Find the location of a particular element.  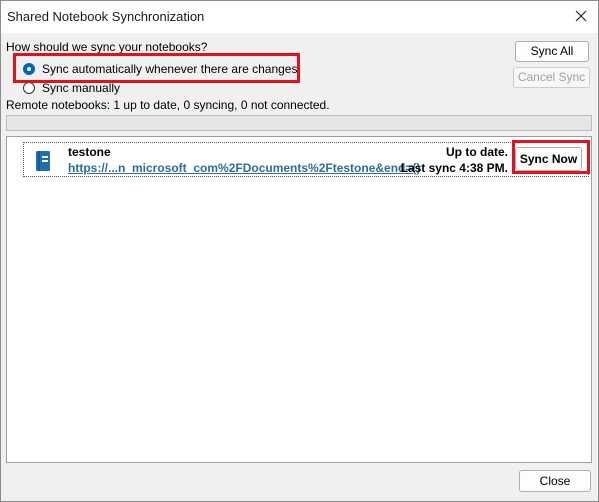

sync-progress-bar is located at coordinates (299, 123).